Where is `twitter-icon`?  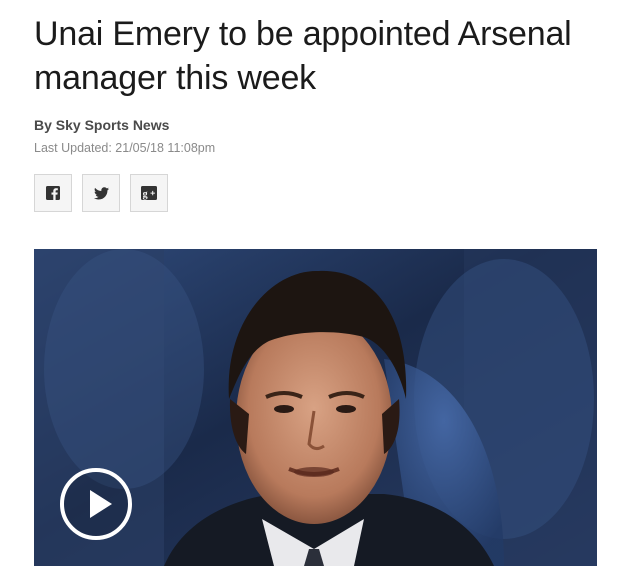
twitter-icon is located at coordinates (101, 192).